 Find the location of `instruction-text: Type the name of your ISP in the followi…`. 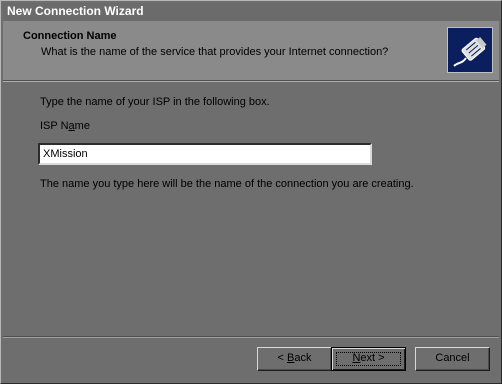

instruction-text: Type the name of your ISP in the followi… is located at coordinates (155, 102).